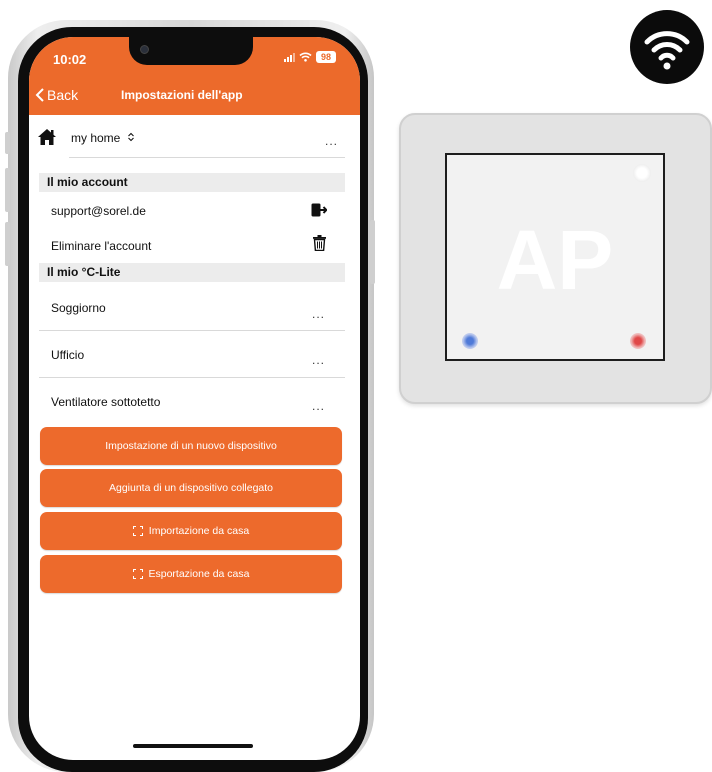 This screenshot has width=712, height=772. What do you see at coordinates (63, 95) in the screenshot?
I see `back-label: Back` at bounding box center [63, 95].